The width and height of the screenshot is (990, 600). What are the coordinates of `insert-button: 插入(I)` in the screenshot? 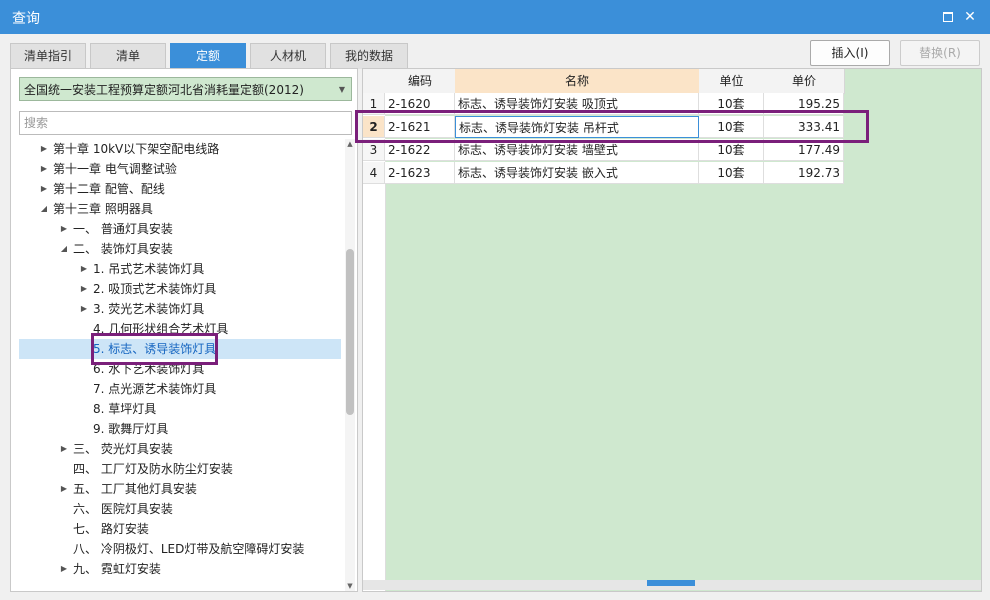 It's located at (850, 53).